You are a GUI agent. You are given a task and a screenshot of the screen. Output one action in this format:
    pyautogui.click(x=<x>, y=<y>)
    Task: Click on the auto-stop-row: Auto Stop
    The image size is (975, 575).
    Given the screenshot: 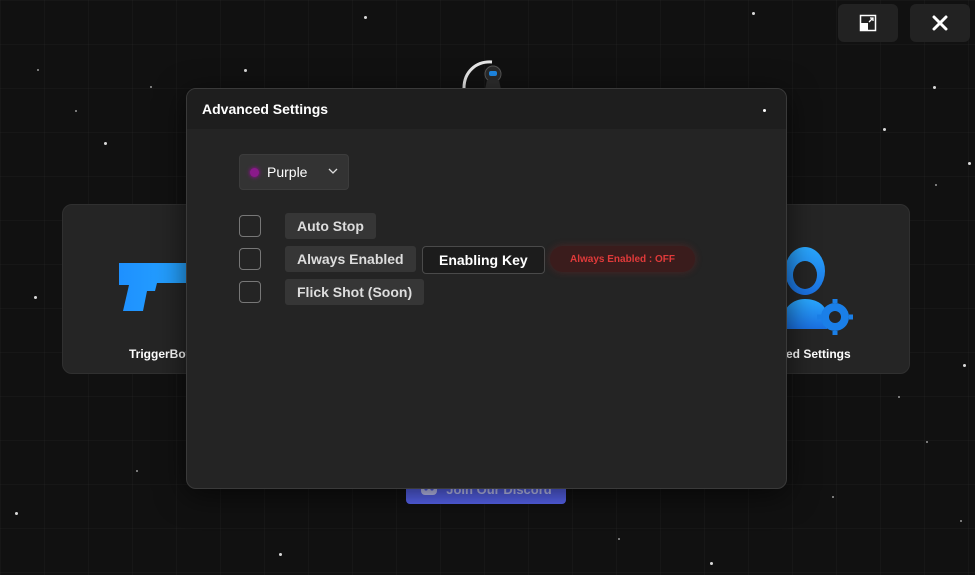 What is the action you would take?
    pyautogui.click(x=307, y=226)
    